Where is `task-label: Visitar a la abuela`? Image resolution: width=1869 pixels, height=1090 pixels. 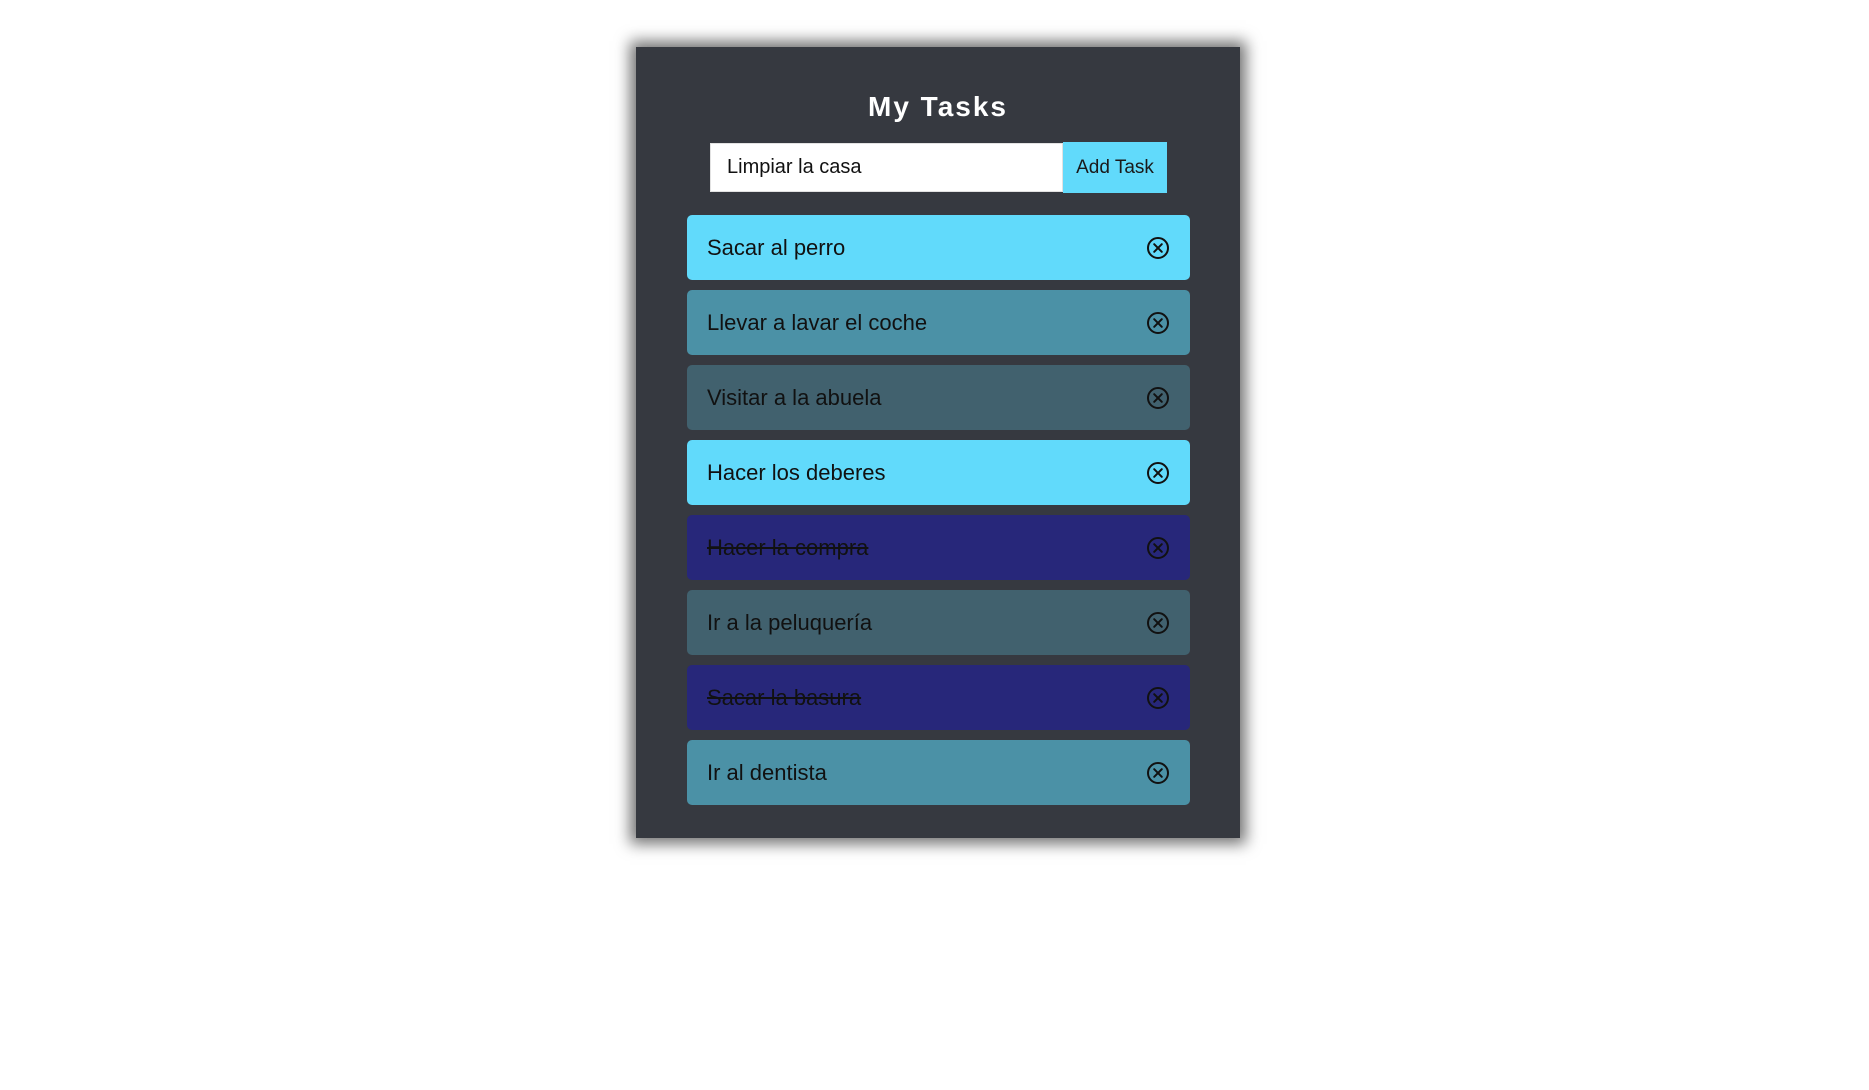
task-label: Visitar a la abuela is located at coordinates (794, 397).